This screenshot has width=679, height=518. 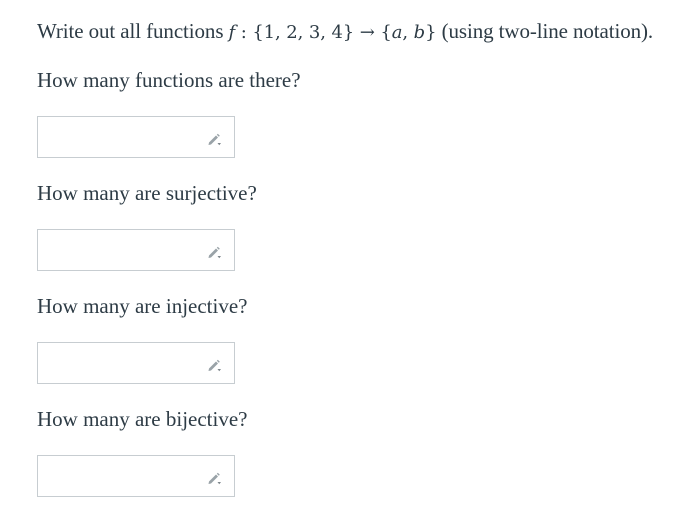 I want to click on answer-field-surjective, so click(x=136, y=250).